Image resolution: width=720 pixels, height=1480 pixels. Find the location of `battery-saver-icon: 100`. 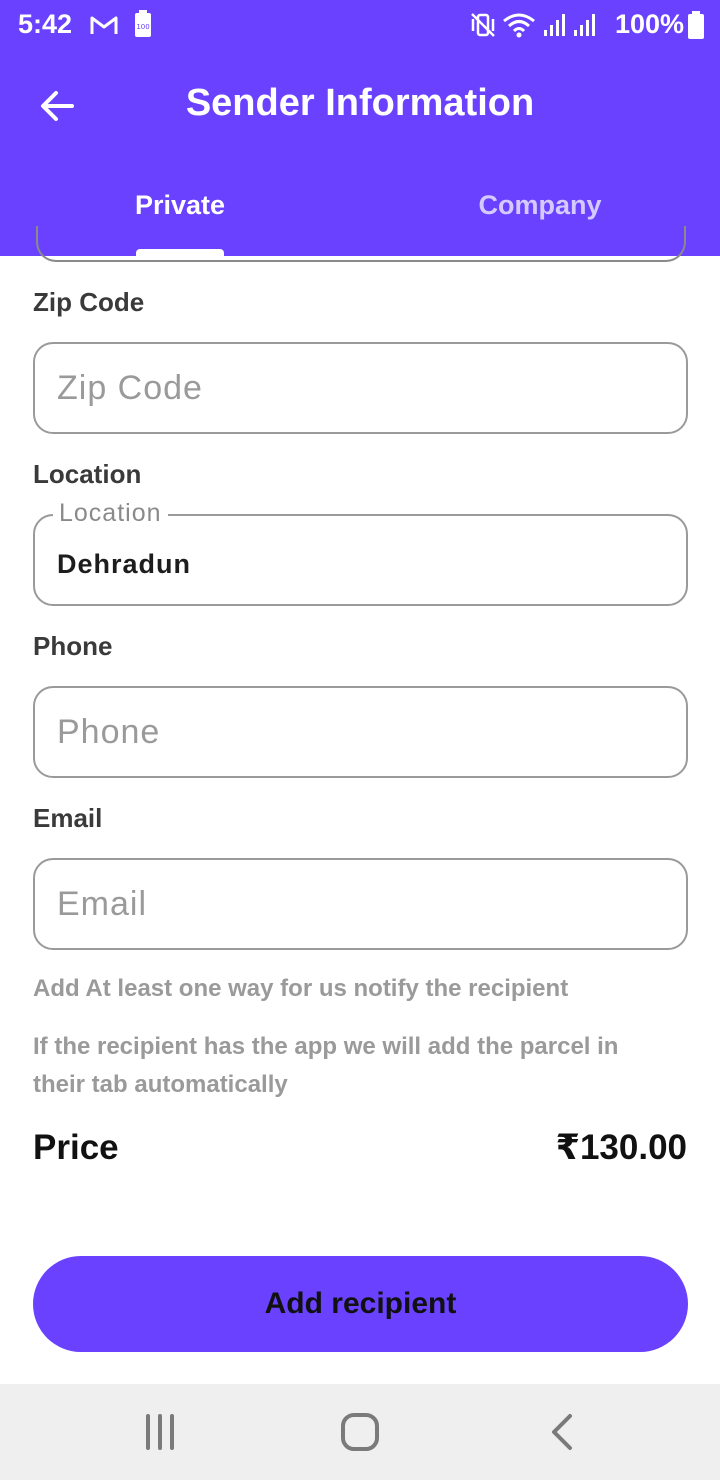

battery-saver-icon: 100 is located at coordinates (143, 23).